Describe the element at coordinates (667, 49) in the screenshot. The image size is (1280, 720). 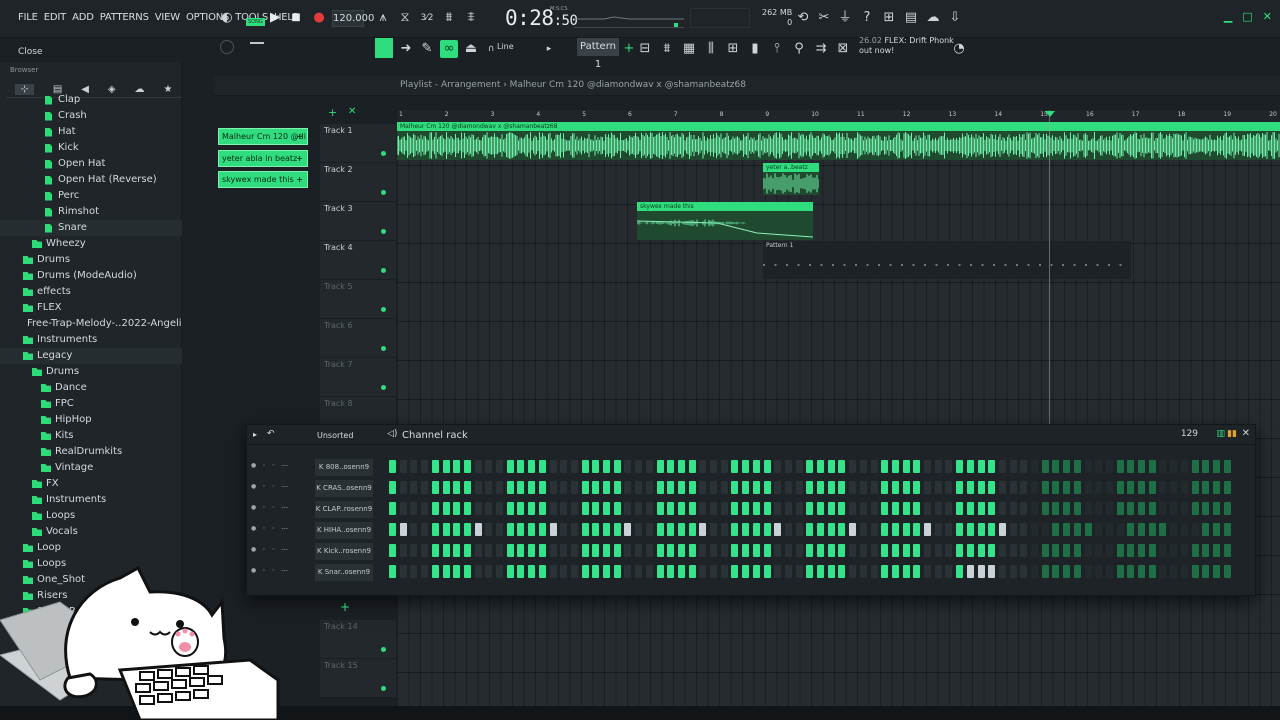
I see `step-seq-icon: ⩩` at that location.